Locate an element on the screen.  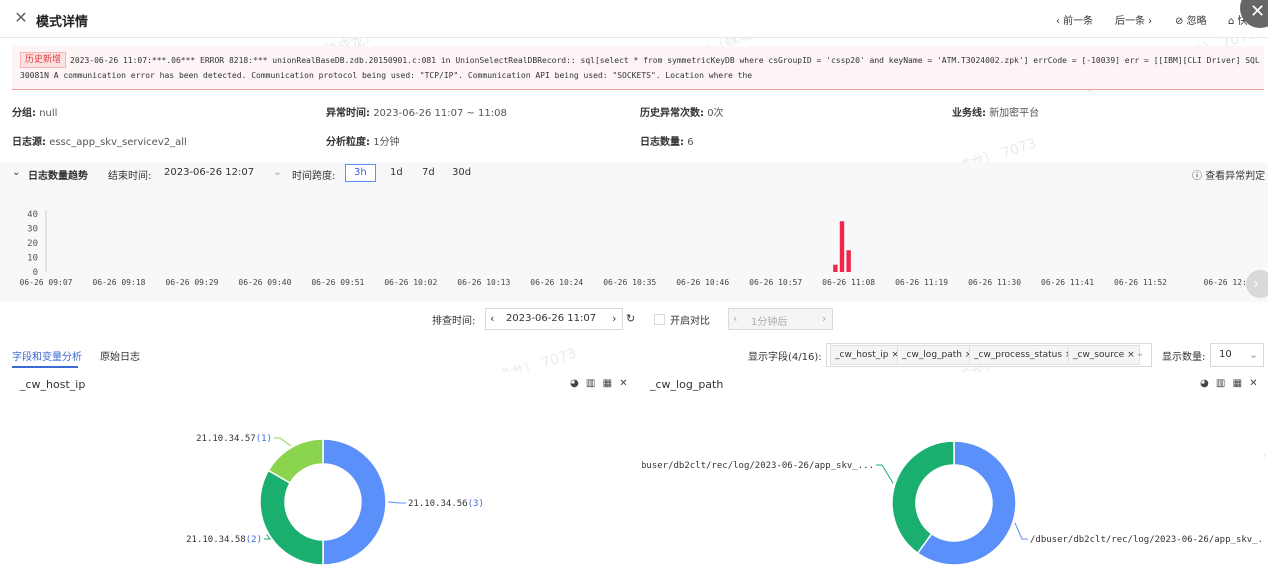
field-chip: _cw_process_status × is located at coordinates (1023, 355).